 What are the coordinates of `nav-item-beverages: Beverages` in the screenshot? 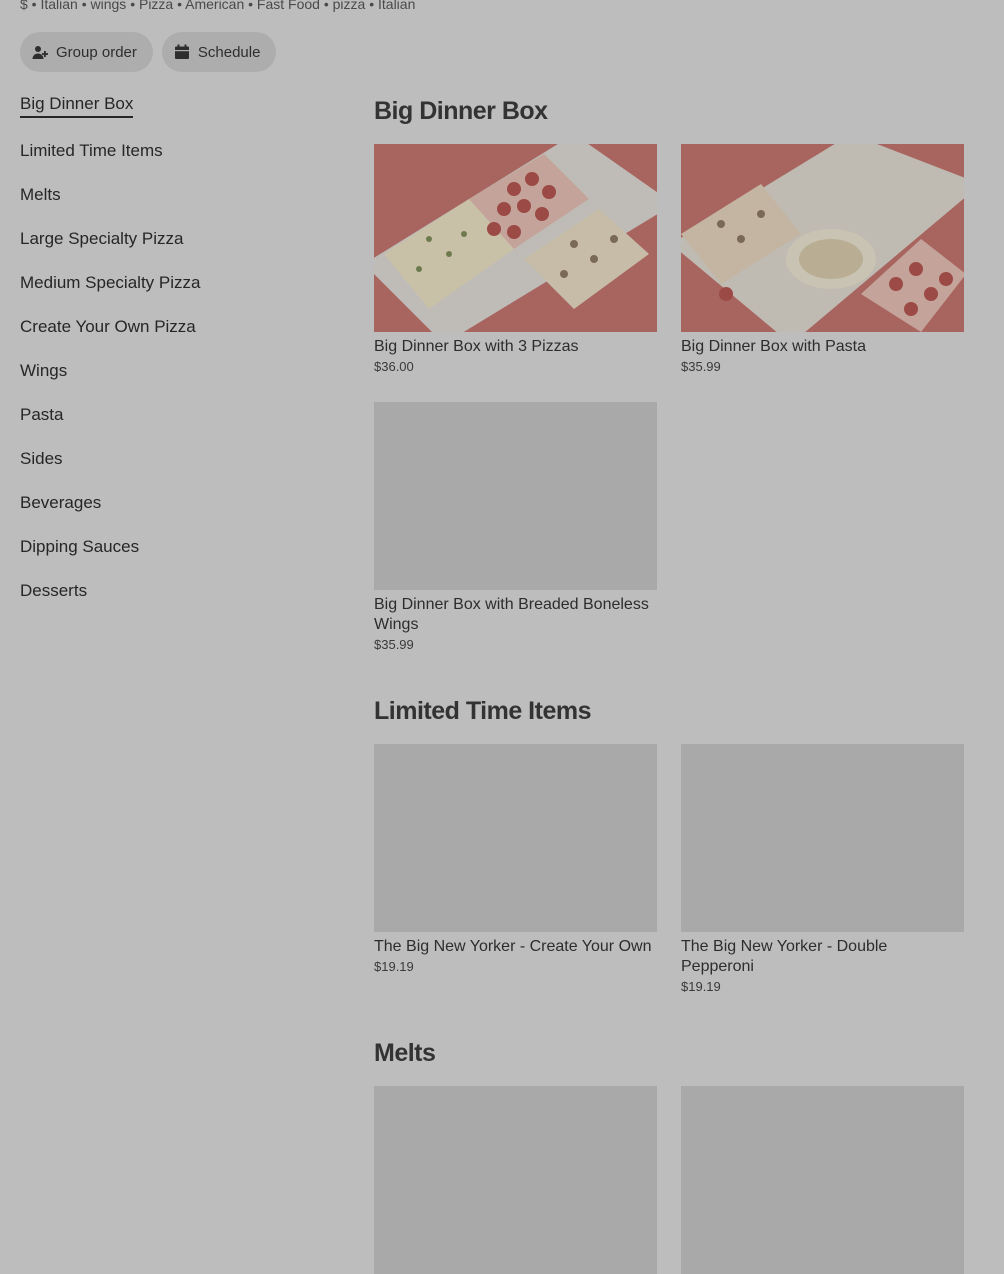 It's located at (60, 503).